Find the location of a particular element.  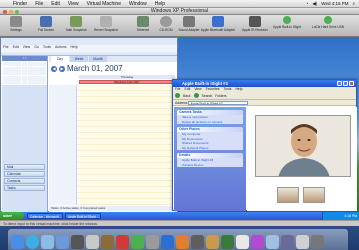

terminal-icon is located at coordinates (197, 242).